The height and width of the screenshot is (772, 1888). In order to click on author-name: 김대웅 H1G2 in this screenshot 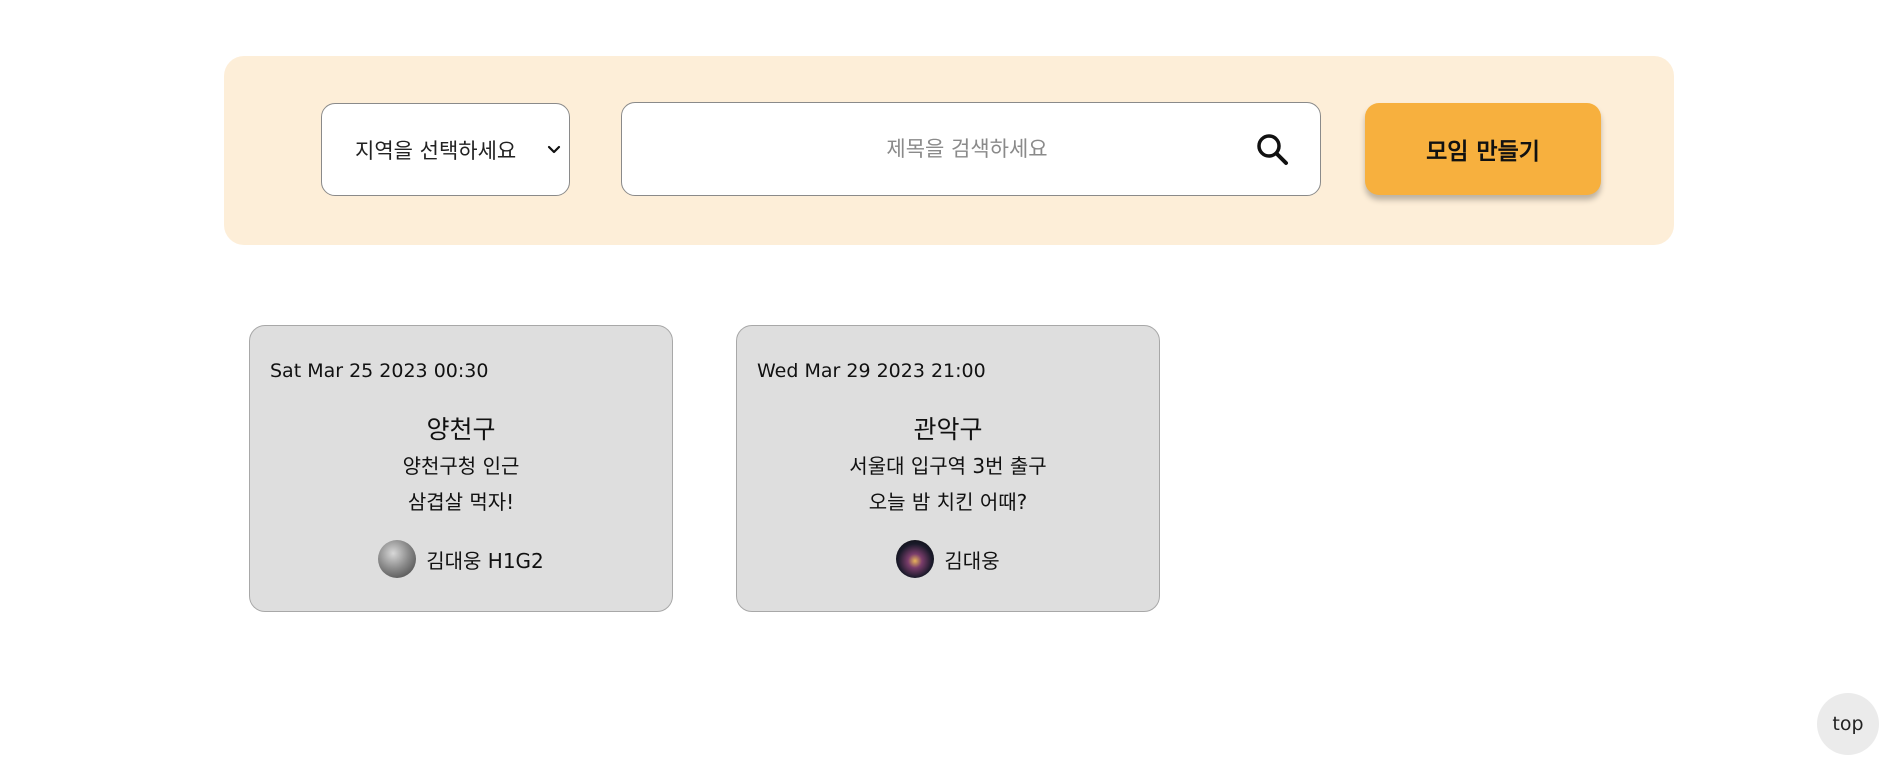, I will do `click(485, 560)`.